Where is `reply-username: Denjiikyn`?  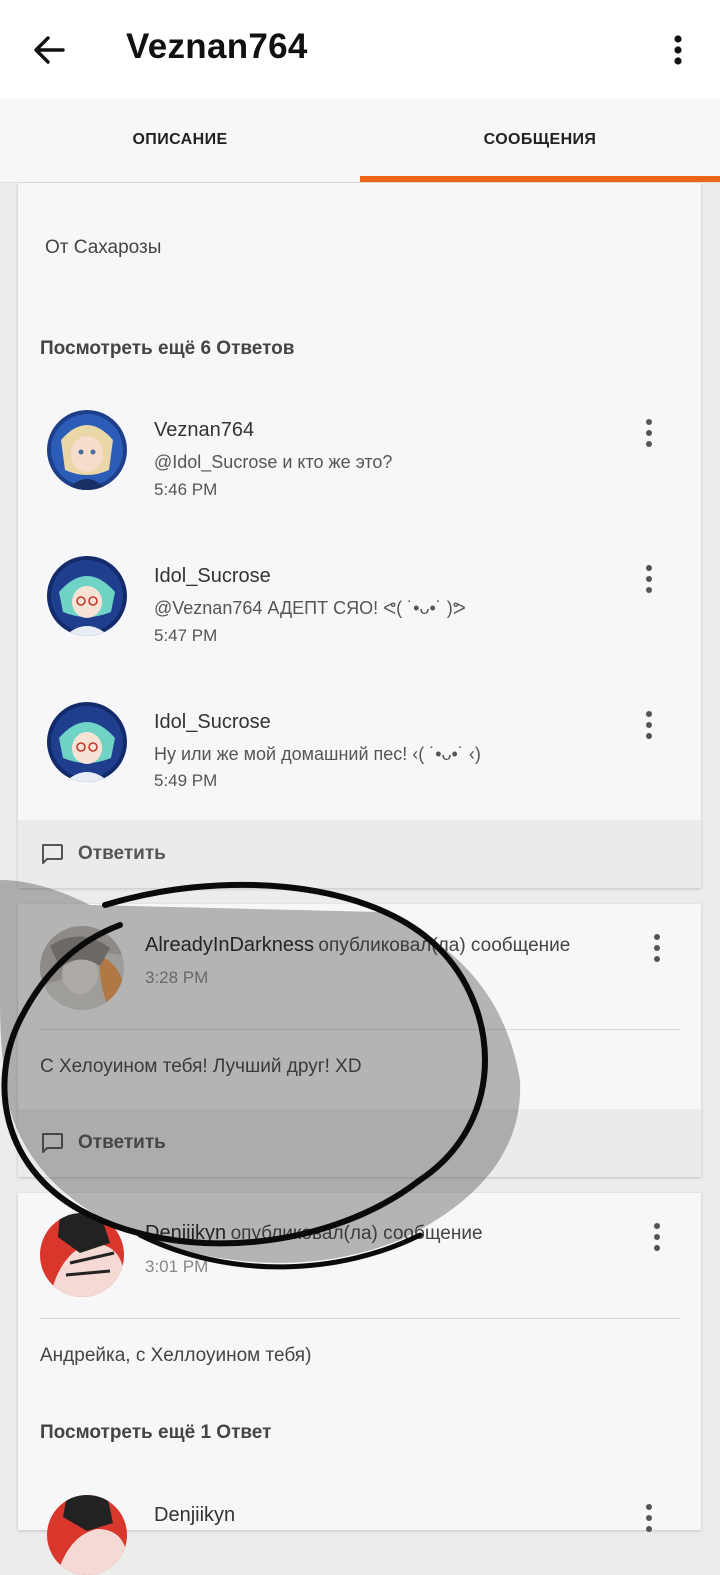
reply-username: Denjiikyn is located at coordinates (194, 1515).